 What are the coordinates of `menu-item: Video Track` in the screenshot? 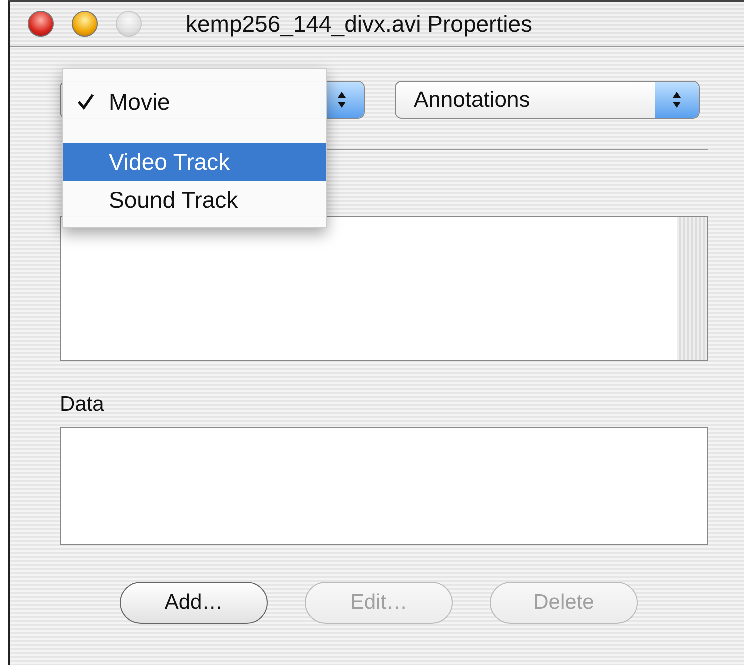 It's located at (194, 162).